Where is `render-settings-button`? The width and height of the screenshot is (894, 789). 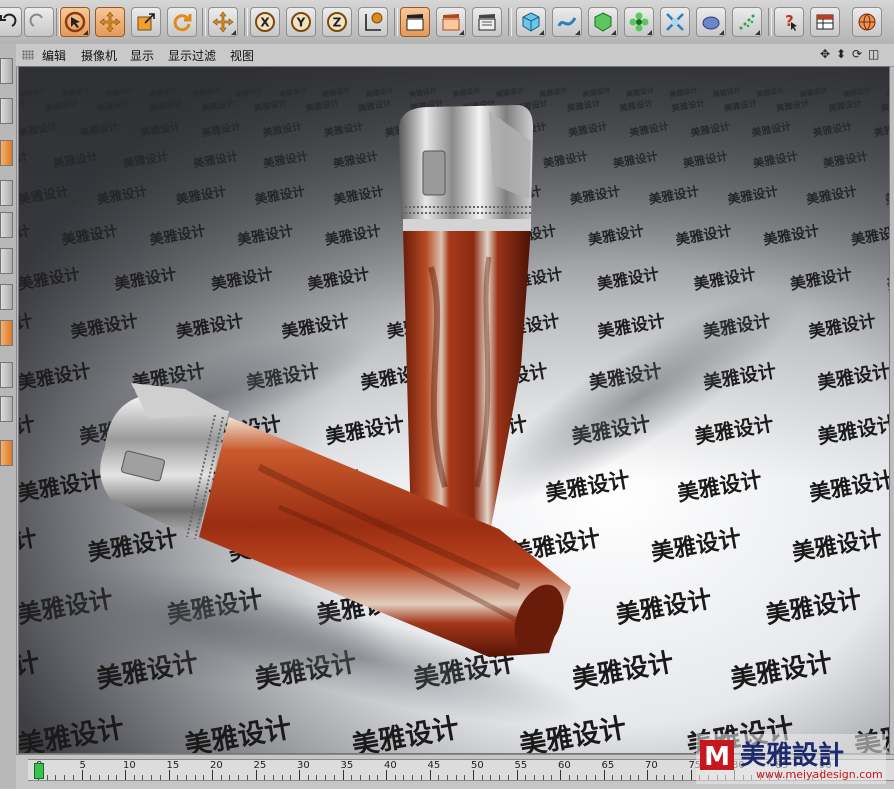
render-settings-button is located at coordinates (487, 22).